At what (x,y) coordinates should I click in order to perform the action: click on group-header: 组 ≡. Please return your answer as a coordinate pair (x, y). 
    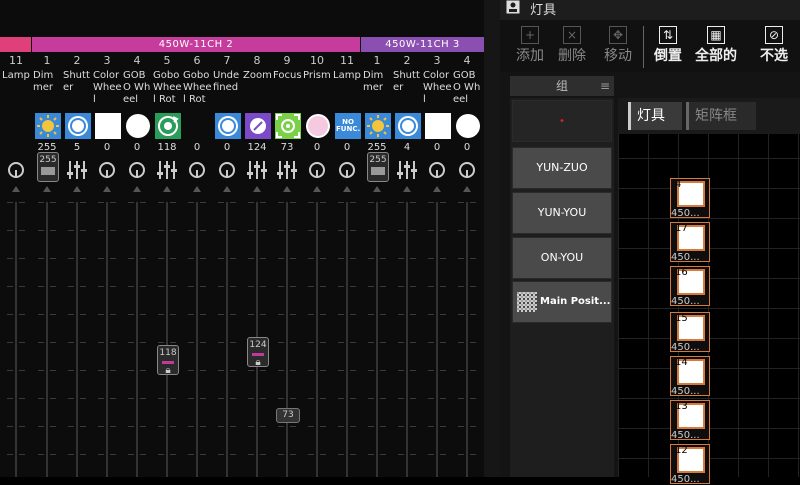
    Looking at the image, I should click on (562, 86).